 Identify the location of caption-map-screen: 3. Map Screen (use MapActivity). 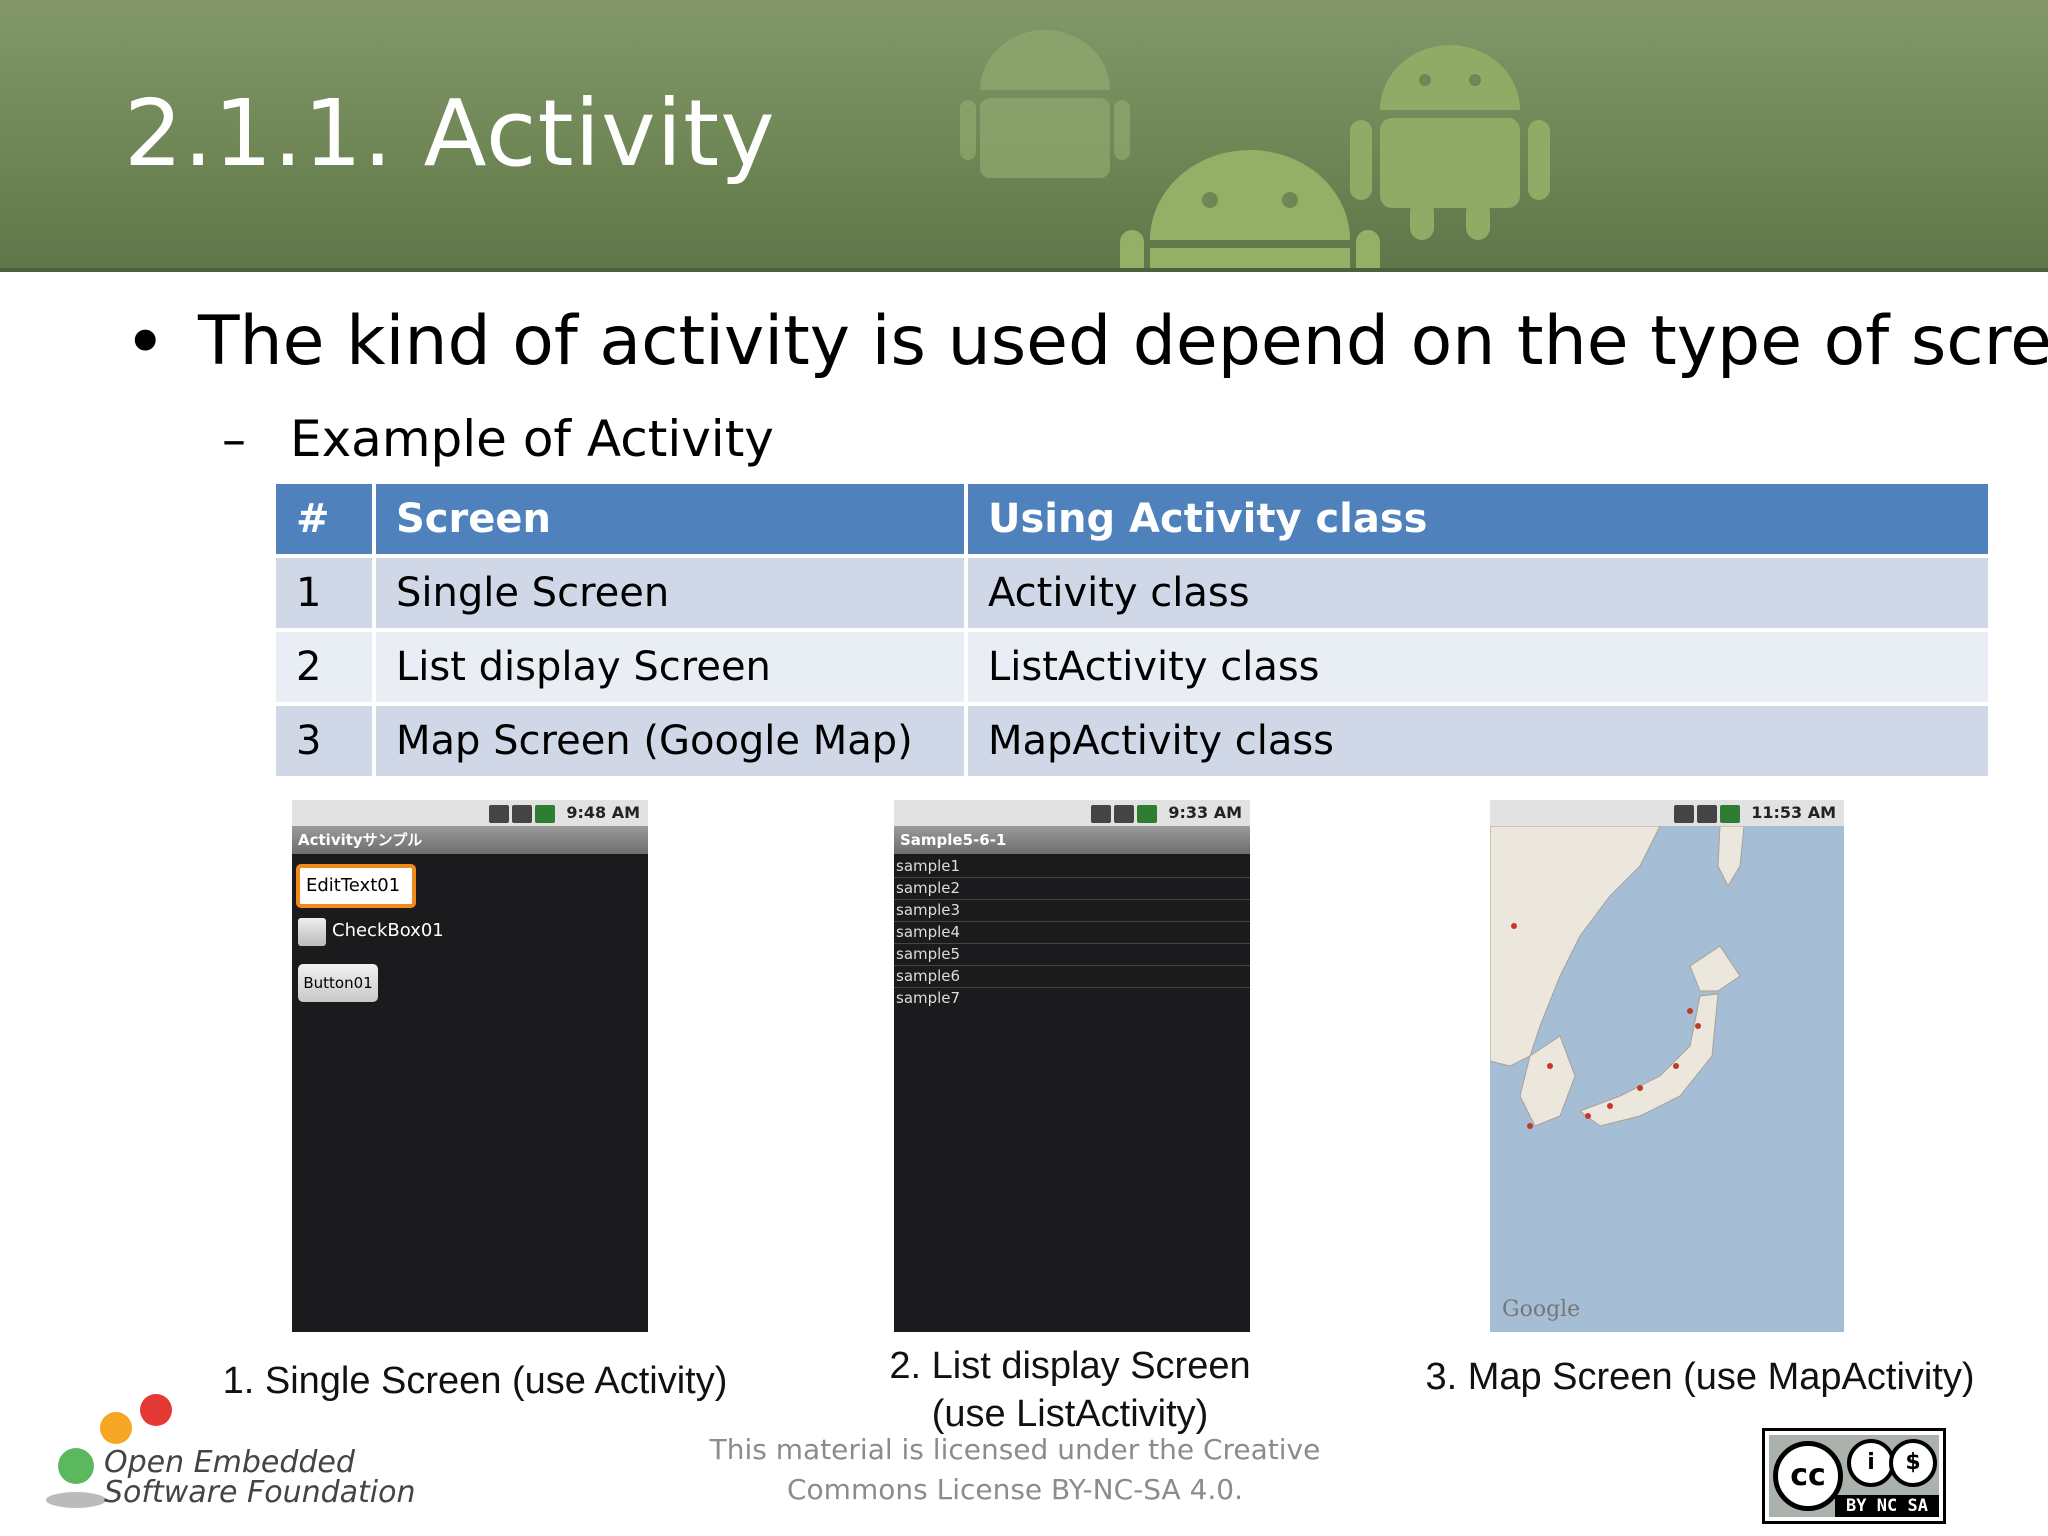
(1700, 1377).